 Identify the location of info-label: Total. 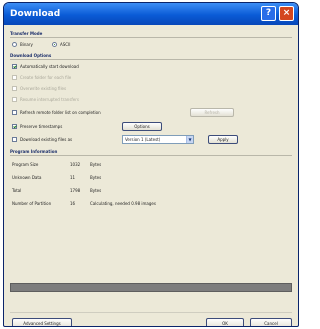
(17, 190).